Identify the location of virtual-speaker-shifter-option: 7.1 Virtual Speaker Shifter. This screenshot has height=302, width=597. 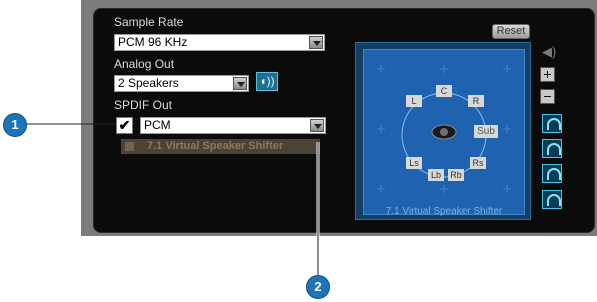
(220, 146).